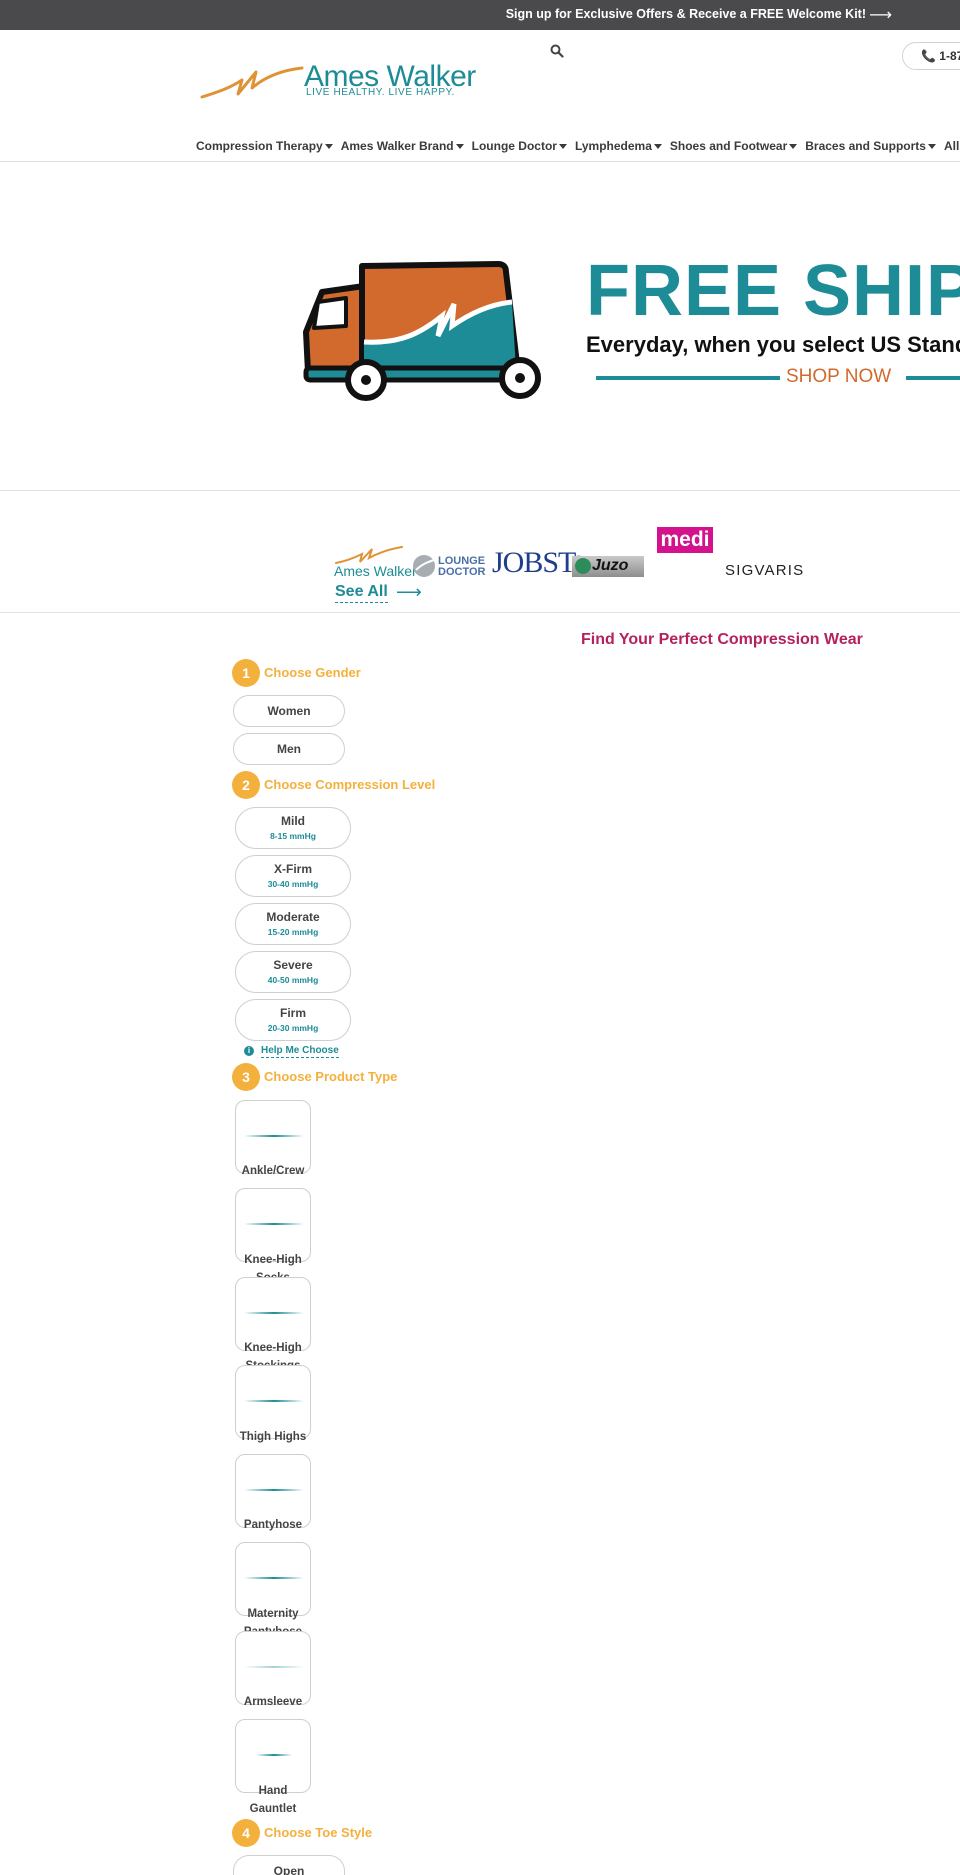 This screenshot has width=960, height=1875. I want to click on step-number-badge: 4, so click(246, 1833).